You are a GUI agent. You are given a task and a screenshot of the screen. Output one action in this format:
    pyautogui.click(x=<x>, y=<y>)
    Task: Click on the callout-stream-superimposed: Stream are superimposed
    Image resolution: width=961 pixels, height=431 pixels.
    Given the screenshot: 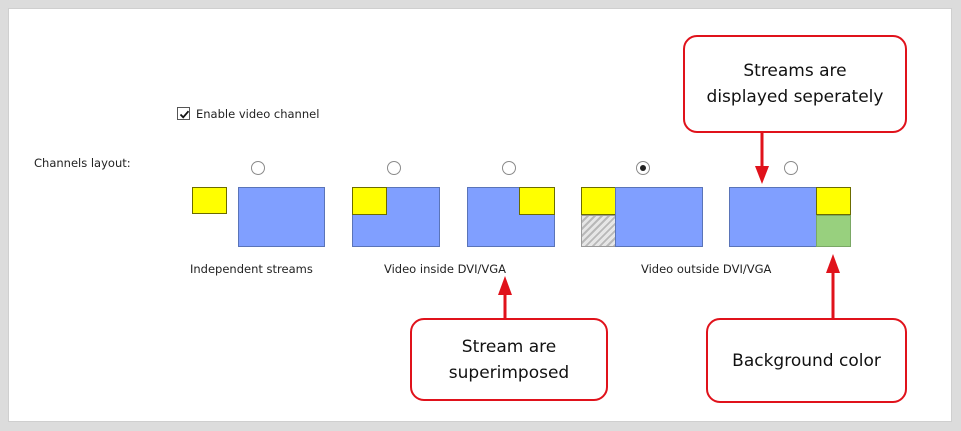 What is the action you would take?
    pyautogui.click(x=509, y=359)
    